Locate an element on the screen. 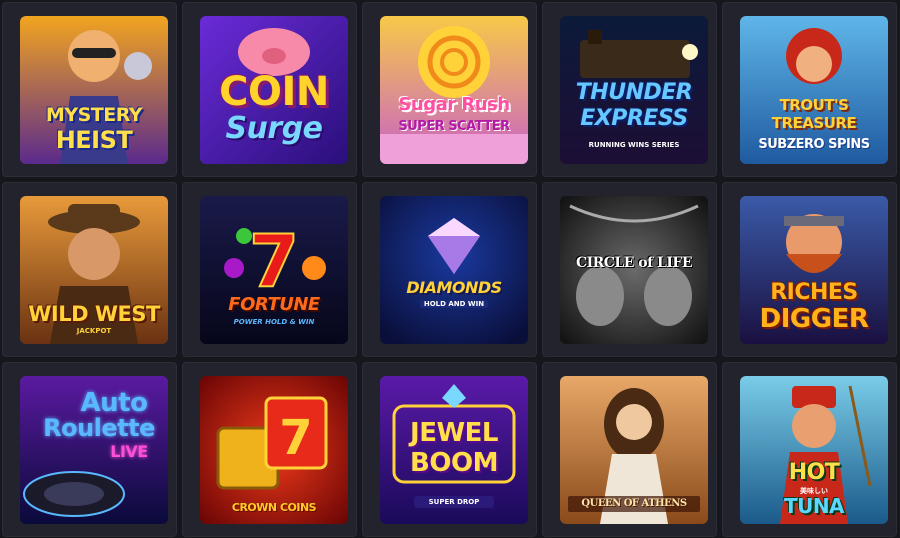 This screenshot has height=538, width=900. game-title: EXPRESS is located at coordinates (634, 118).